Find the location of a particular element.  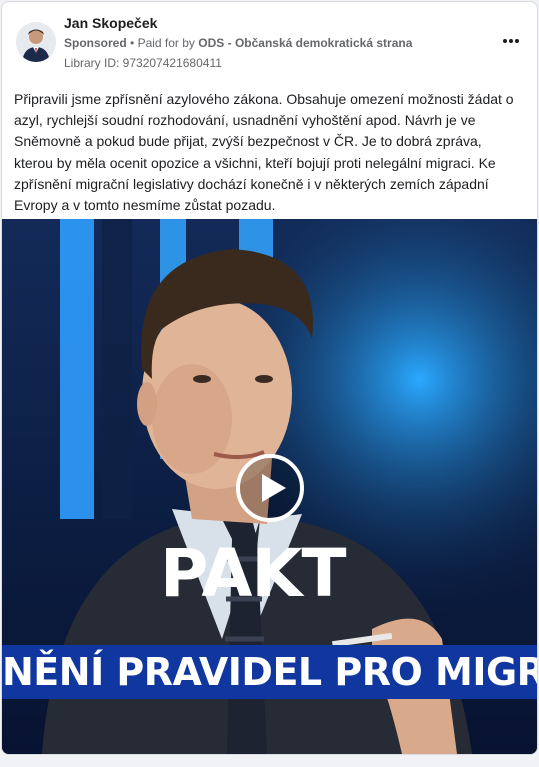

avatar-image is located at coordinates (36, 42).